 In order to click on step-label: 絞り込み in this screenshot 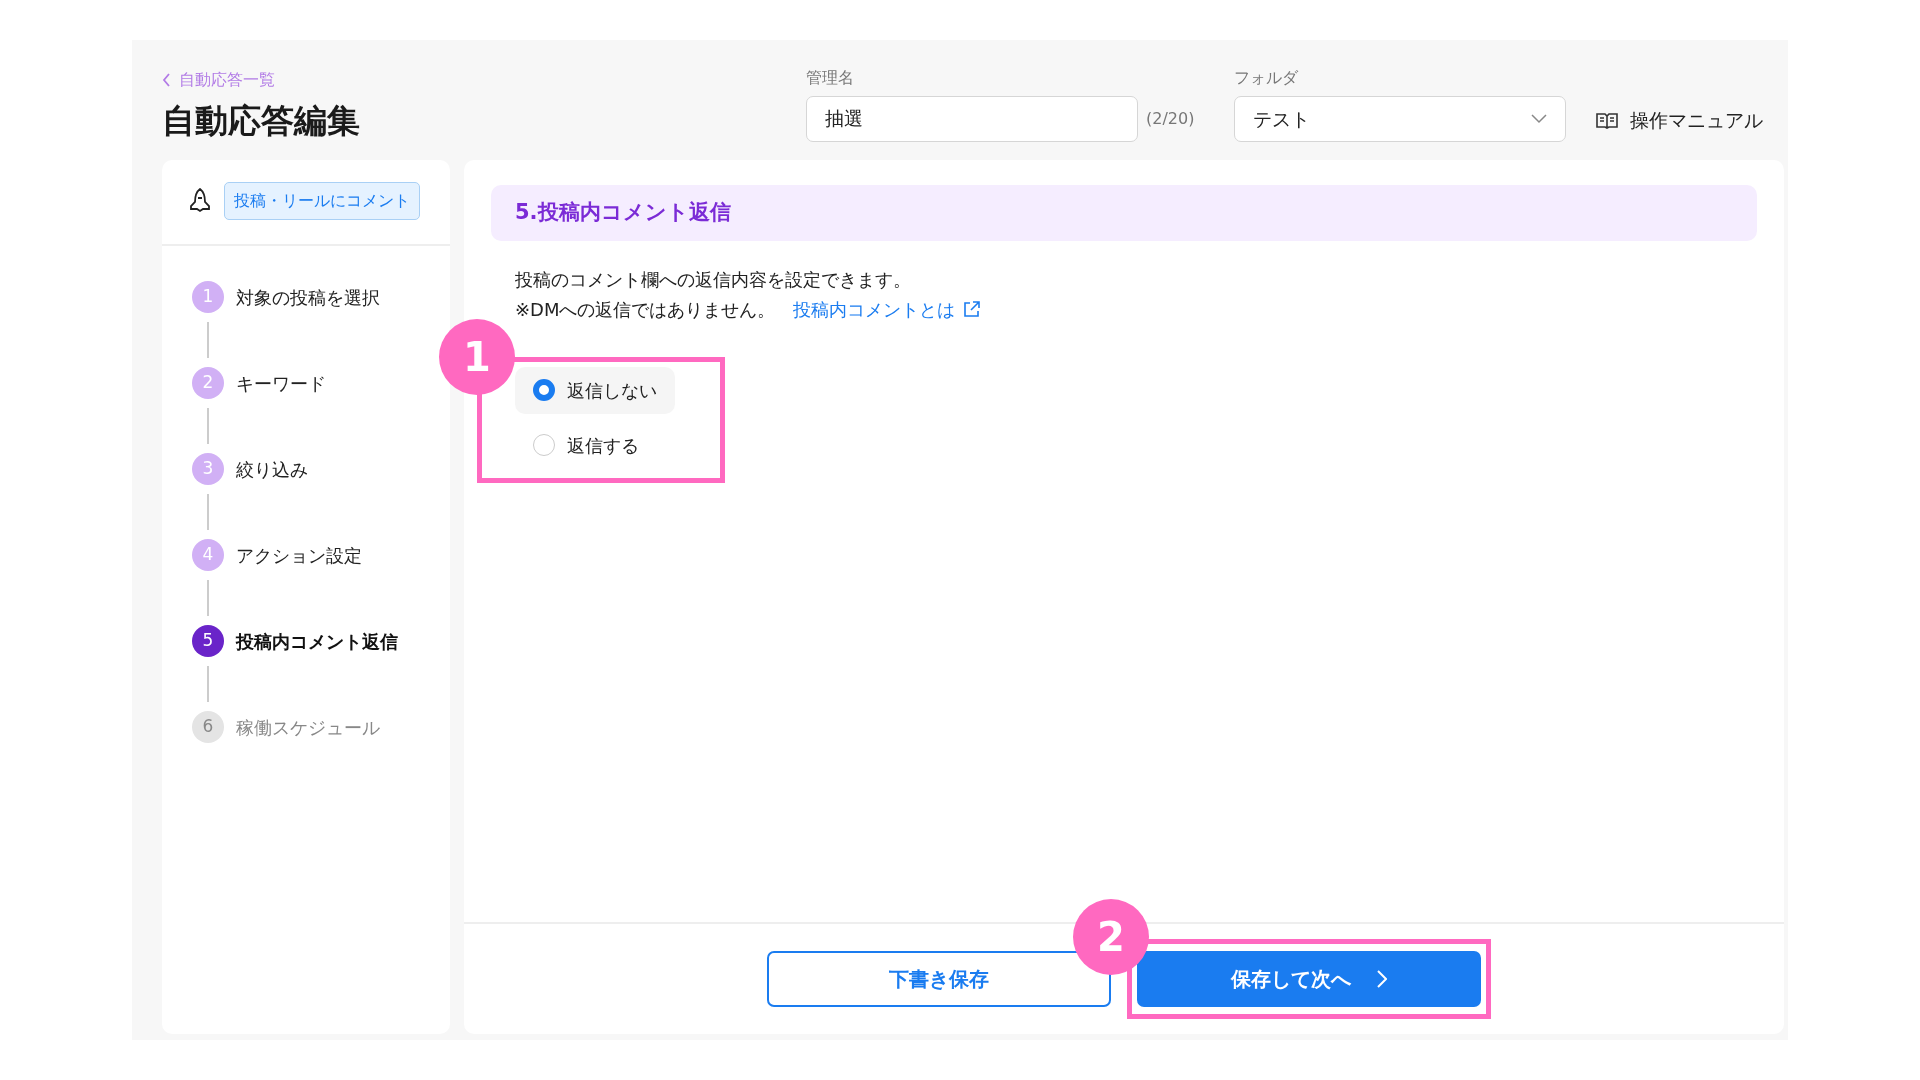, I will do `click(272, 469)`.